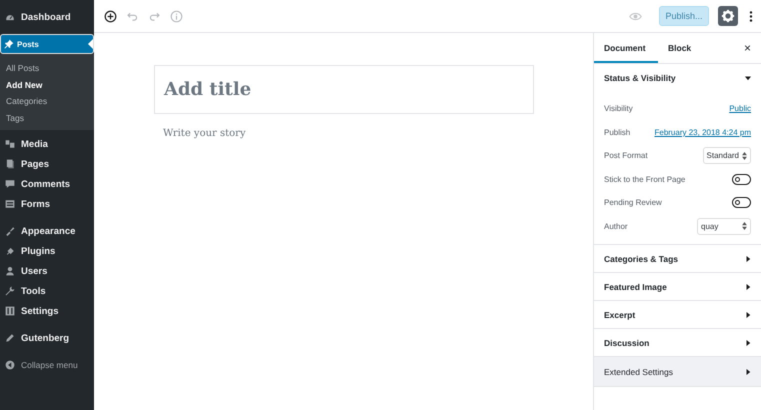  Describe the element at coordinates (10, 231) in the screenshot. I see `brush-icon` at that location.